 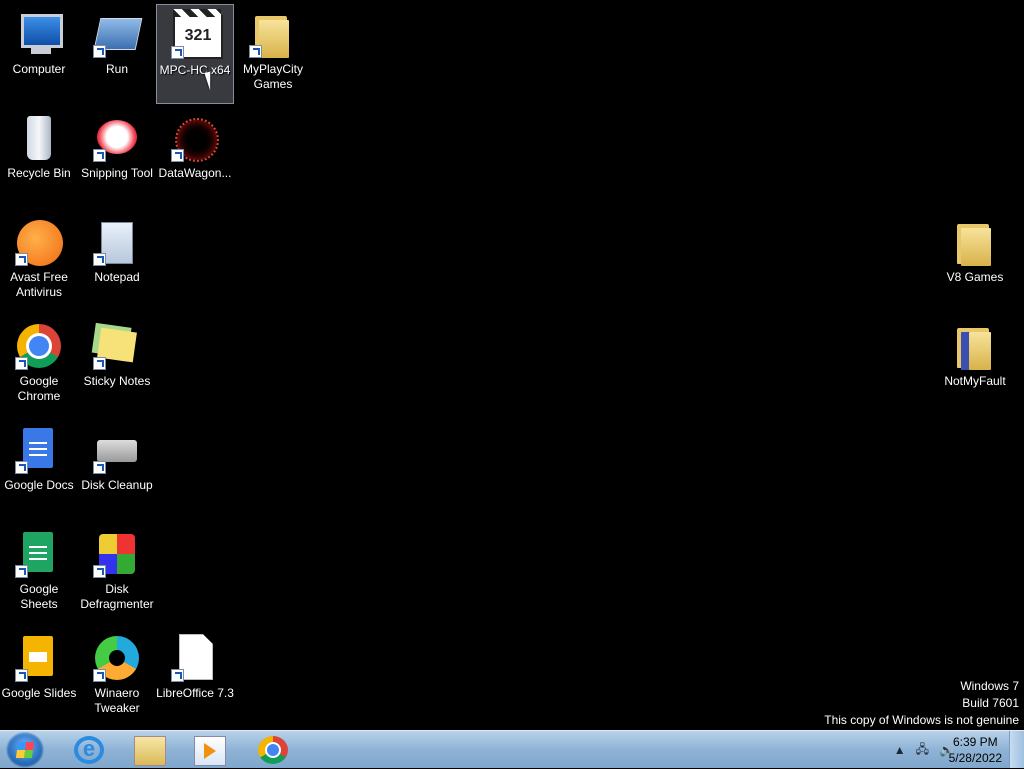 I want to click on icon-label: Run, so click(x=116, y=69).